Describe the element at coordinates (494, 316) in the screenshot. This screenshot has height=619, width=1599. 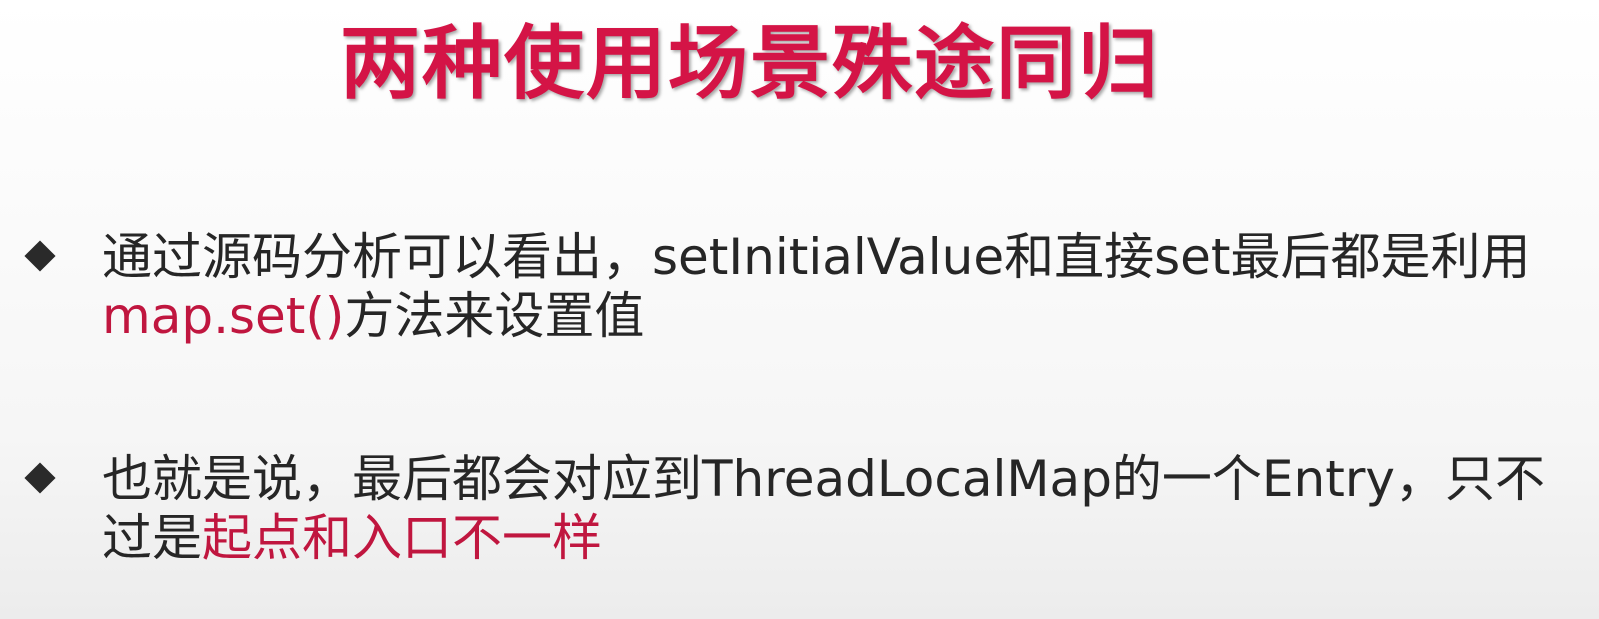
I see `bullet-text-part: 方法来设置值` at that location.